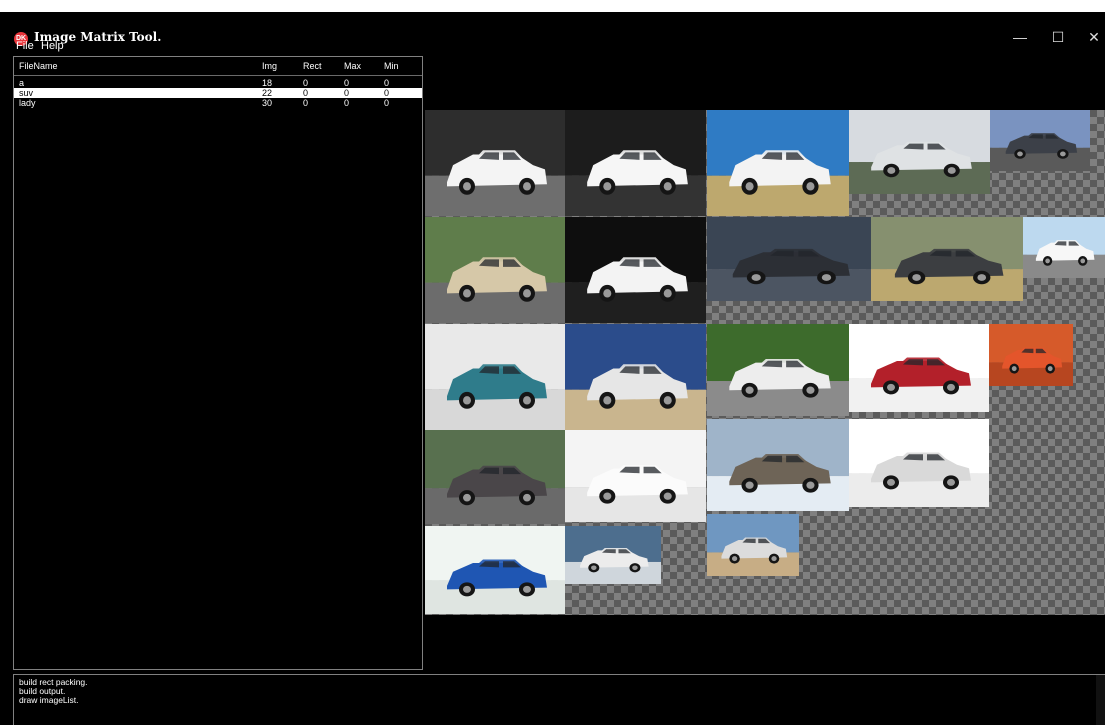  What do you see at coordinates (218, 93) in the screenshot?
I see `file-row-suv: suv 22 0 0 0` at bounding box center [218, 93].